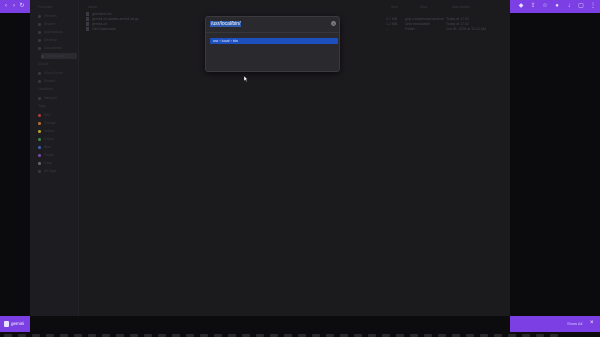 The height and width of the screenshot is (337, 600). Describe the element at coordinates (274, 41) in the screenshot. I see `path-suggestion: usr › local › bin` at that location.